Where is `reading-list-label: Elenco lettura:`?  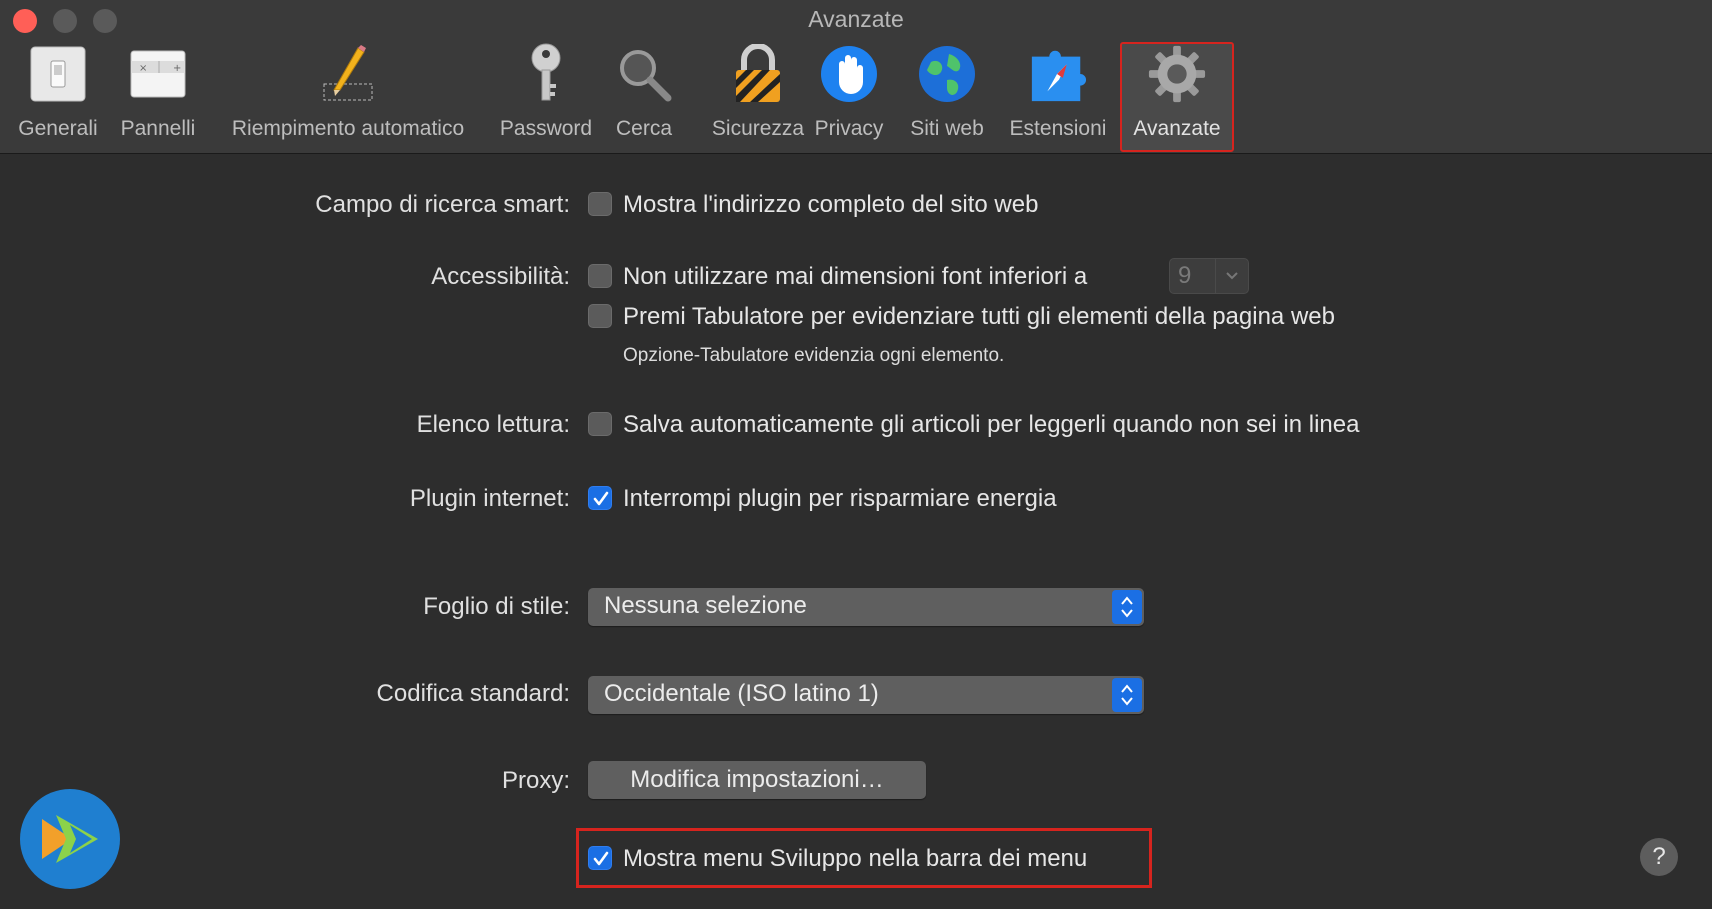 reading-list-label: Elenco lettura: is located at coordinates (493, 424).